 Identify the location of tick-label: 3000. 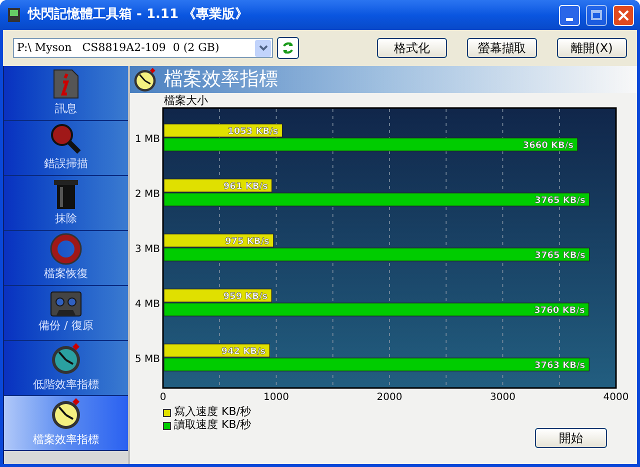
(503, 397).